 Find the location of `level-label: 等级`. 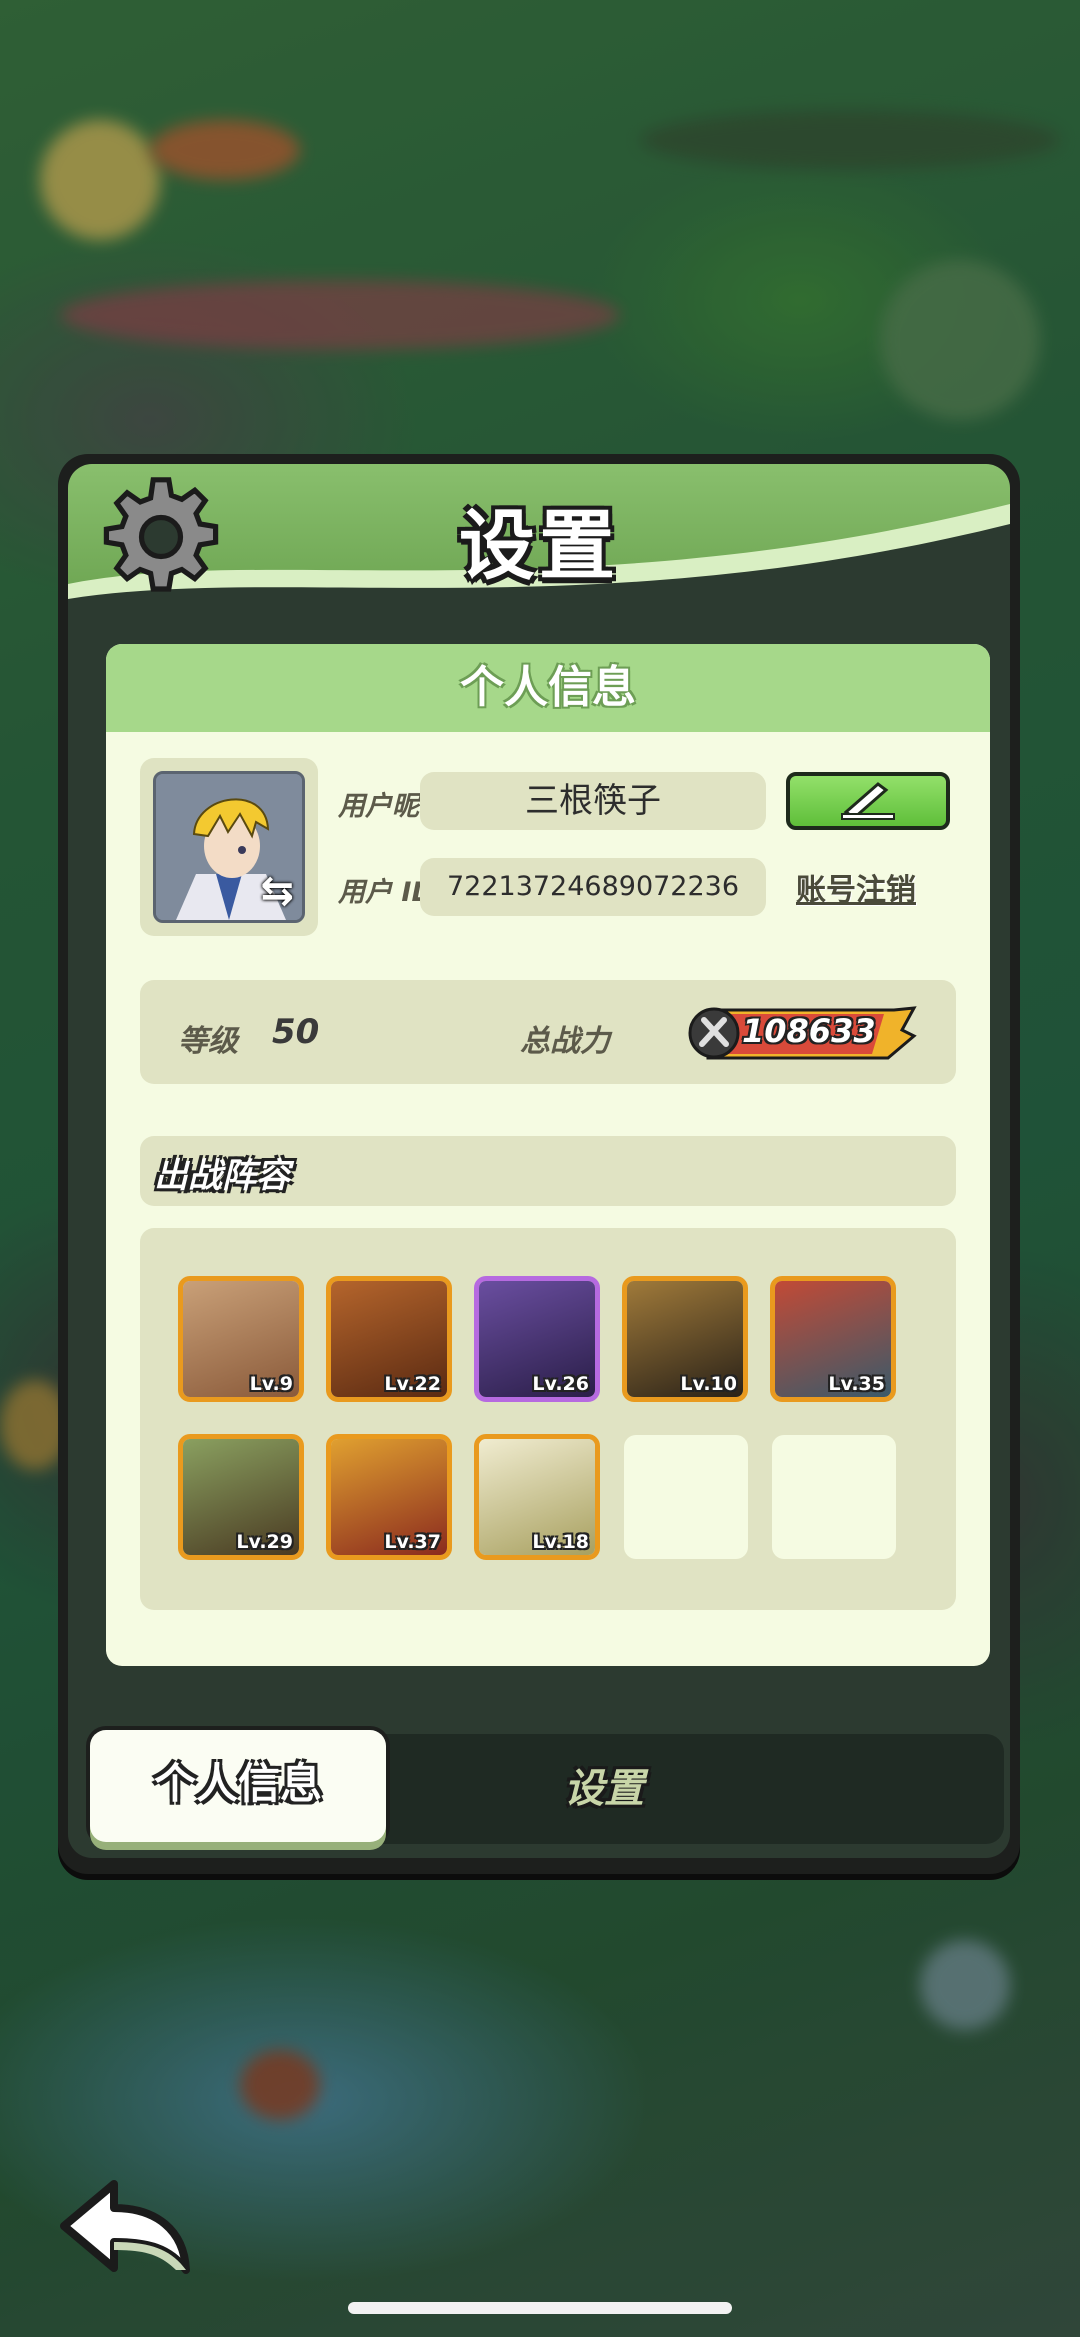

level-label: 等级 is located at coordinates (208, 1041).